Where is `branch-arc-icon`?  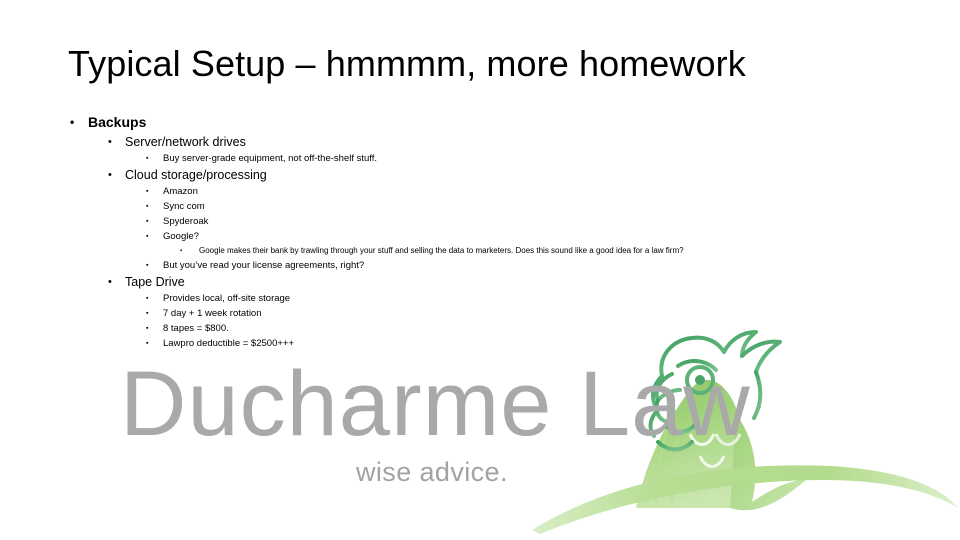 branch-arc-icon is located at coordinates (745, 499).